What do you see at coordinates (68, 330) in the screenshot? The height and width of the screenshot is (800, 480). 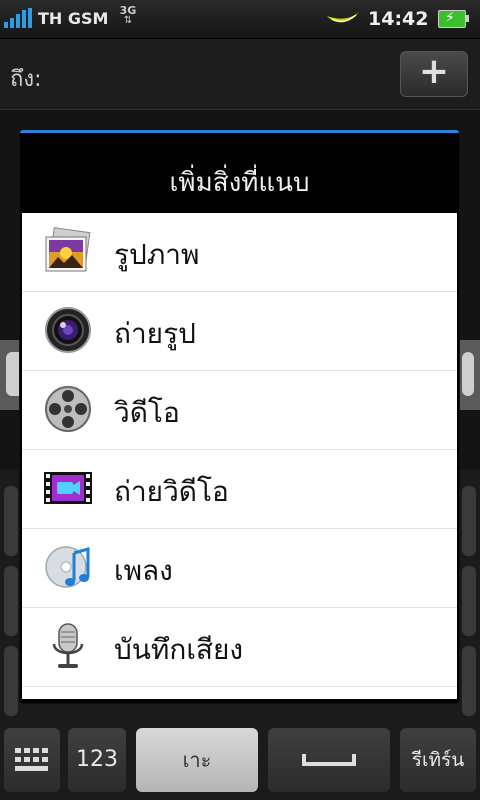 I see `camera-icon` at bounding box center [68, 330].